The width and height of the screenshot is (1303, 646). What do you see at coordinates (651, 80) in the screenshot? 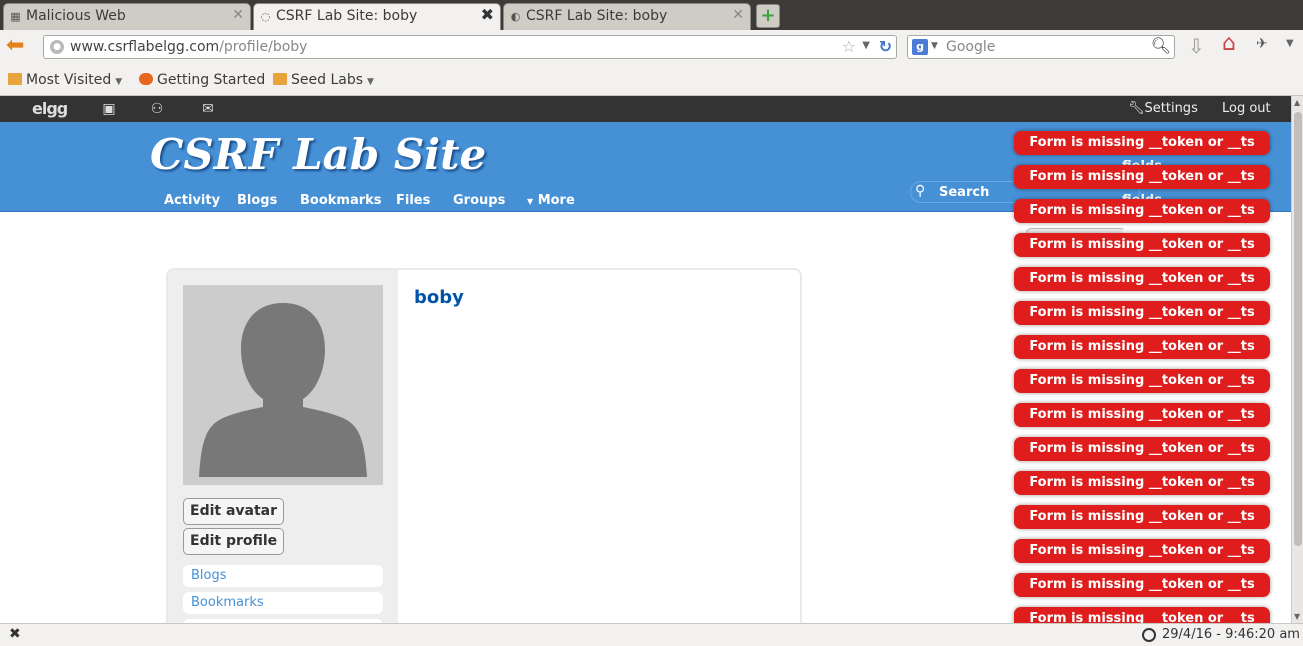
I see `bookmarks-toolbar: Most Visited ▼ Getting Started Seed Labs ▼` at bounding box center [651, 80].